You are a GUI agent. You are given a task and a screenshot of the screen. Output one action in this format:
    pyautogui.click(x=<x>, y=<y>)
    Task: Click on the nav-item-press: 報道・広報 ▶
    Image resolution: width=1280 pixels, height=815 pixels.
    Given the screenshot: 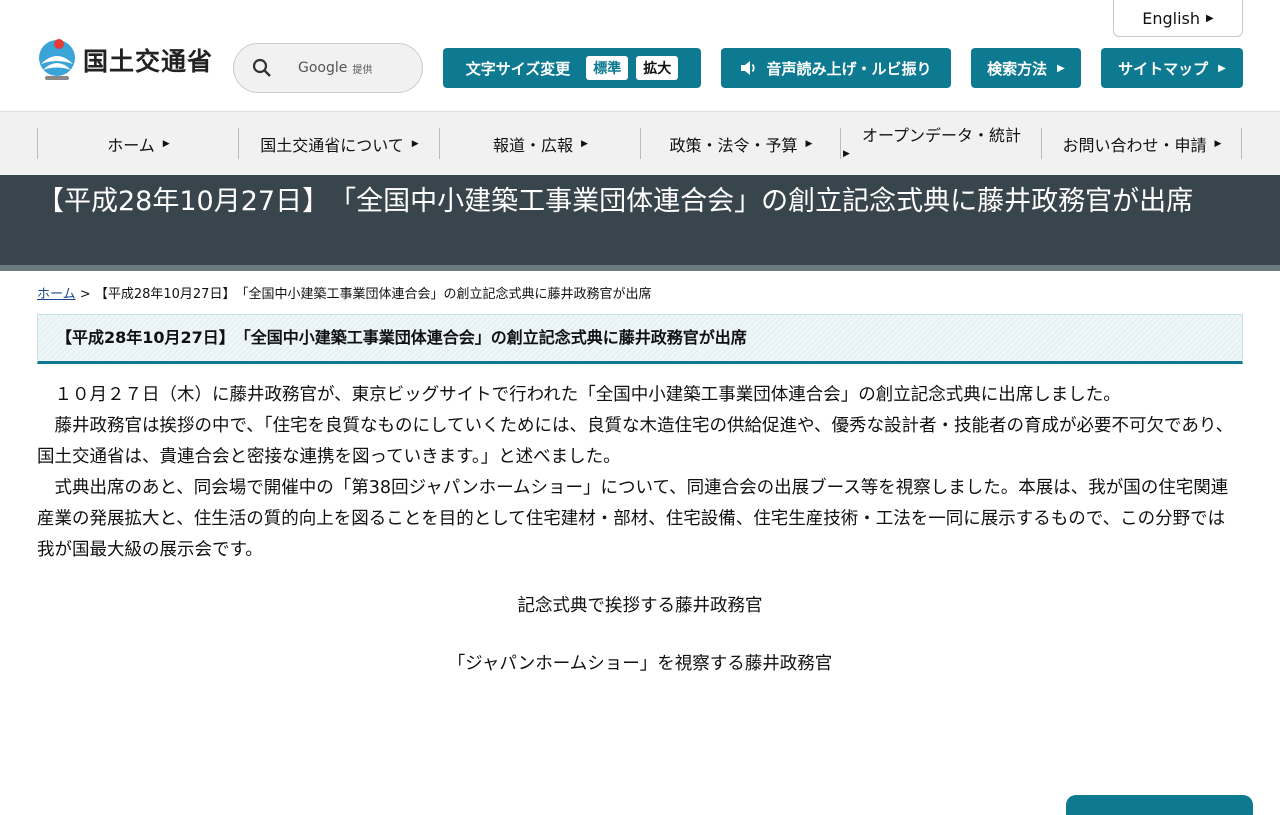 What is the action you would take?
    pyautogui.click(x=540, y=143)
    